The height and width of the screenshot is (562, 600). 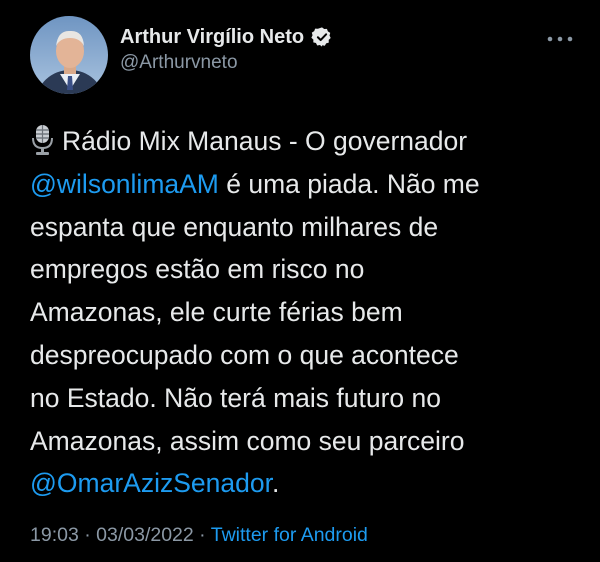 I want to click on tweet-line: Amazonas, assim como seu parceiro, so click(x=247, y=440).